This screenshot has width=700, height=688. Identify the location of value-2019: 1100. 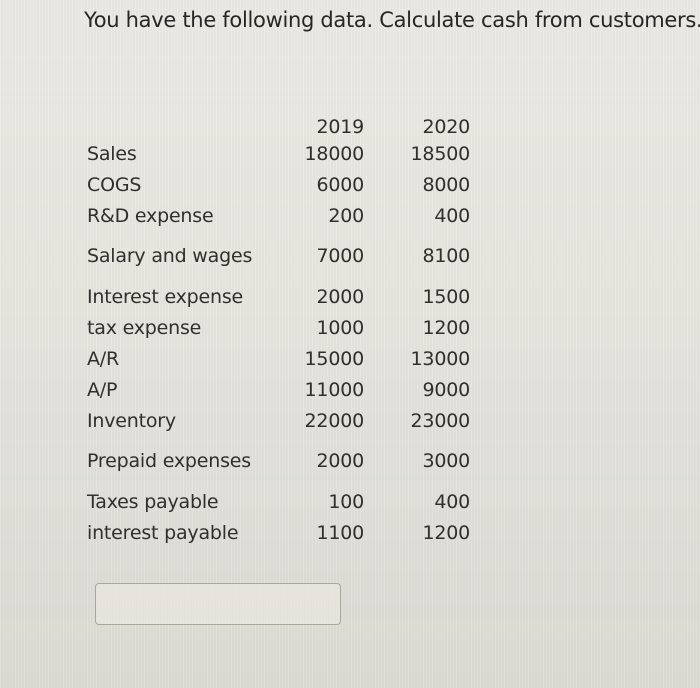
(340, 532).